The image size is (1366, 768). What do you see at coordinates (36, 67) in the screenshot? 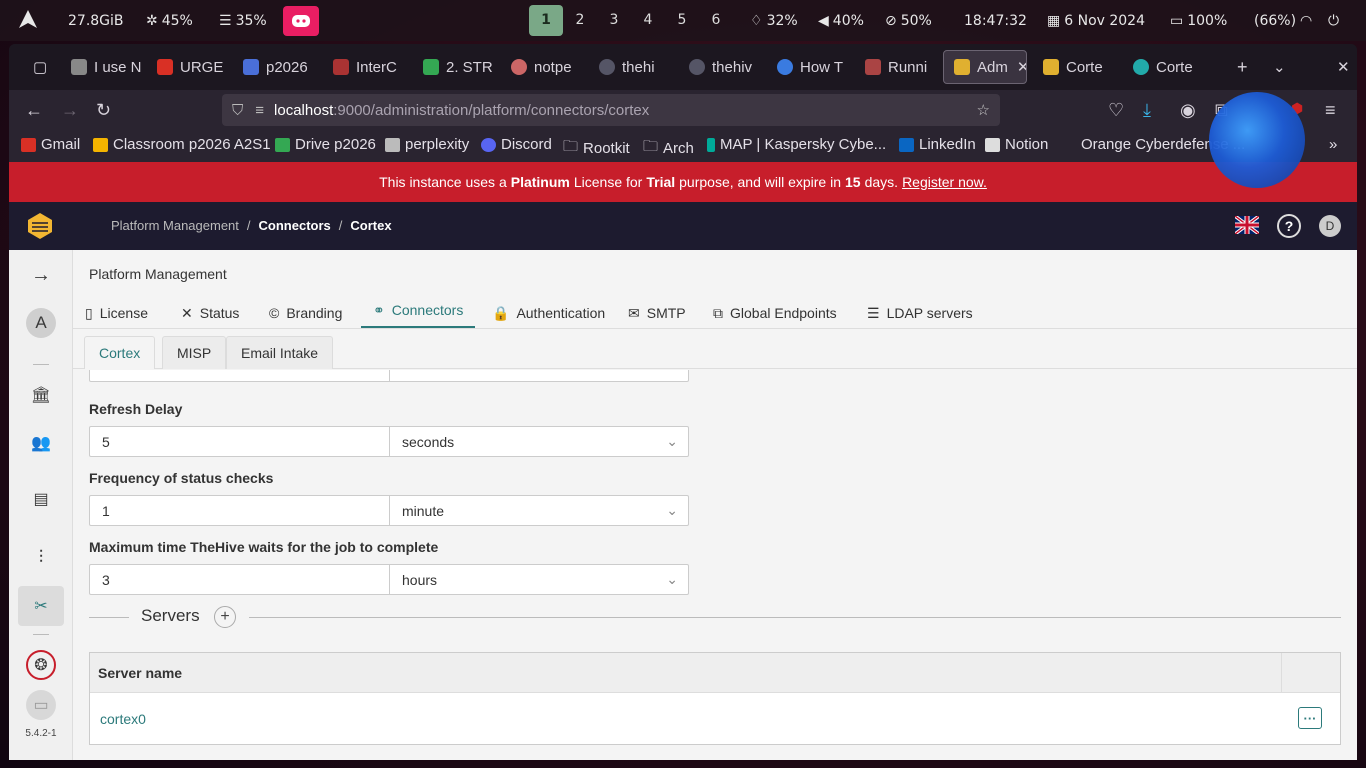
I see `tab-overview-icon: ▢` at bounding box center [36, 67].